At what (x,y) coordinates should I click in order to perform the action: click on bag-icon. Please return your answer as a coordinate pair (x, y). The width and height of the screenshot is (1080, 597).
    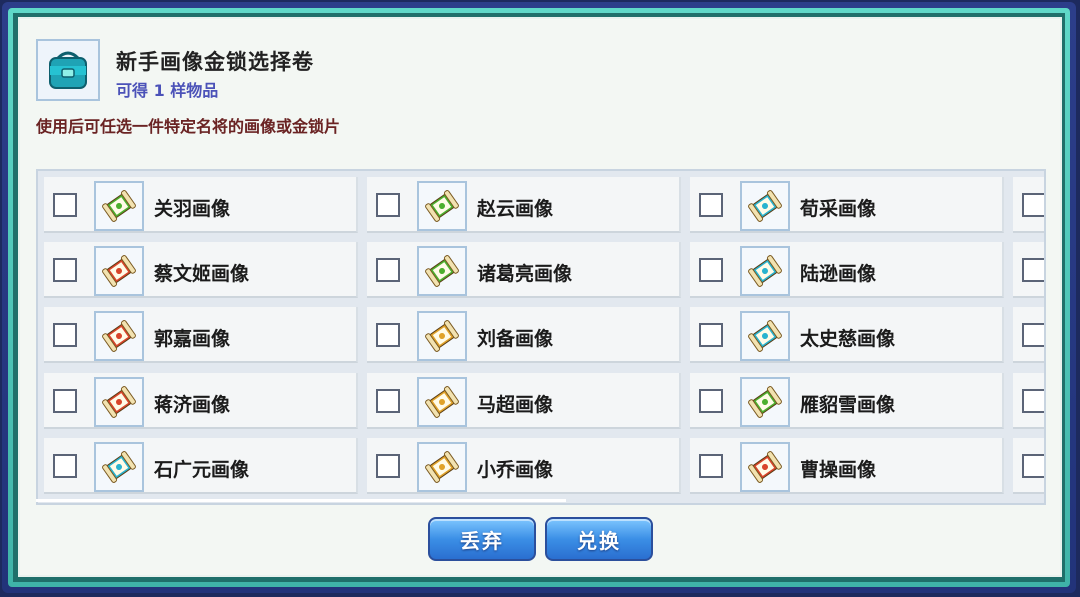
    Looking at the image, I should click on (68, 70).